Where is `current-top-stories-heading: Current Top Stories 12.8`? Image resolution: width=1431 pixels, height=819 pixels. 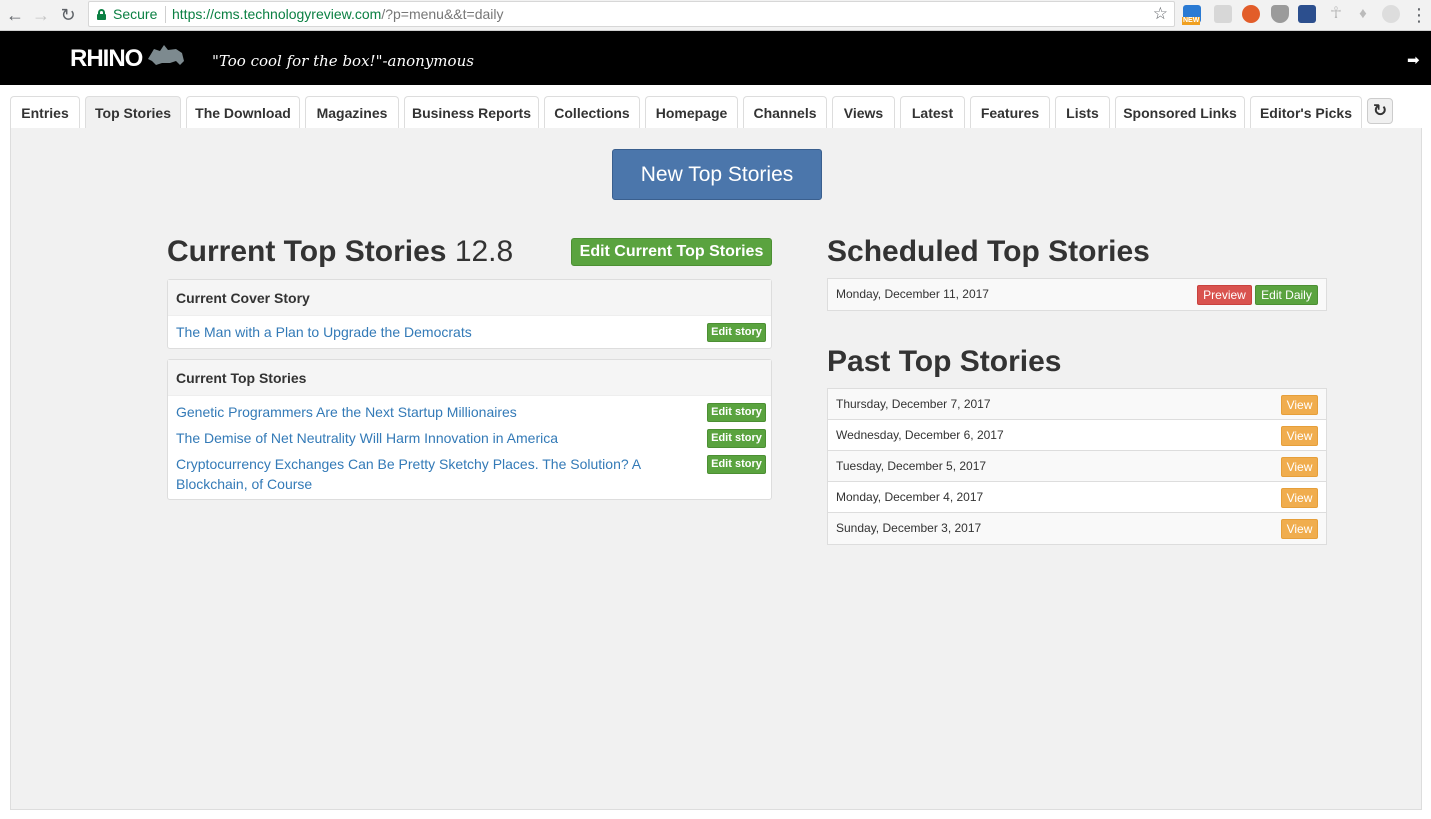
current-top-stories-heading: Current Top Stories 12.8 is located at coordinates (340, 252).